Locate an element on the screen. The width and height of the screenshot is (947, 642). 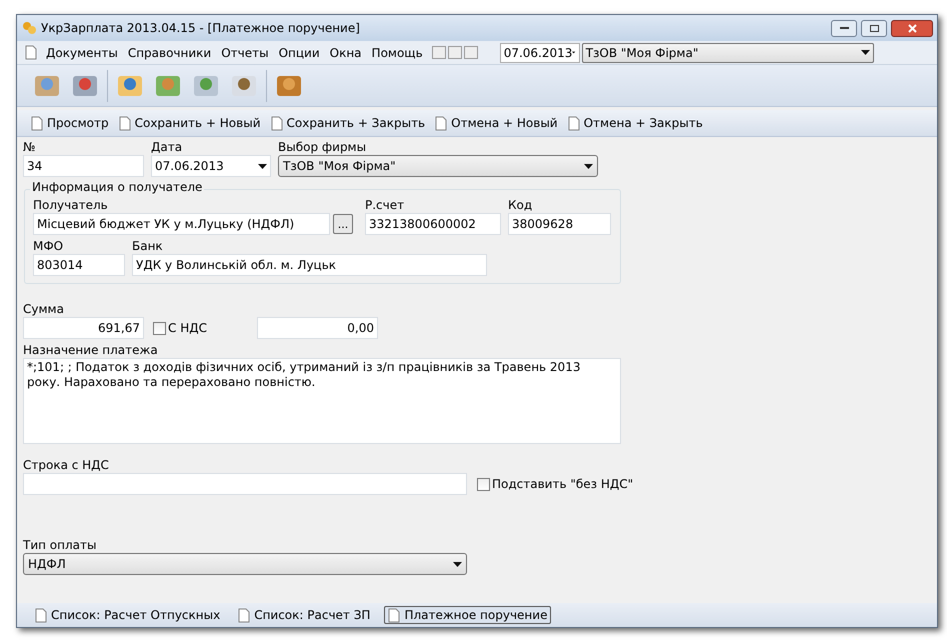
field-label: Банк is located at coordinates (148, 246).